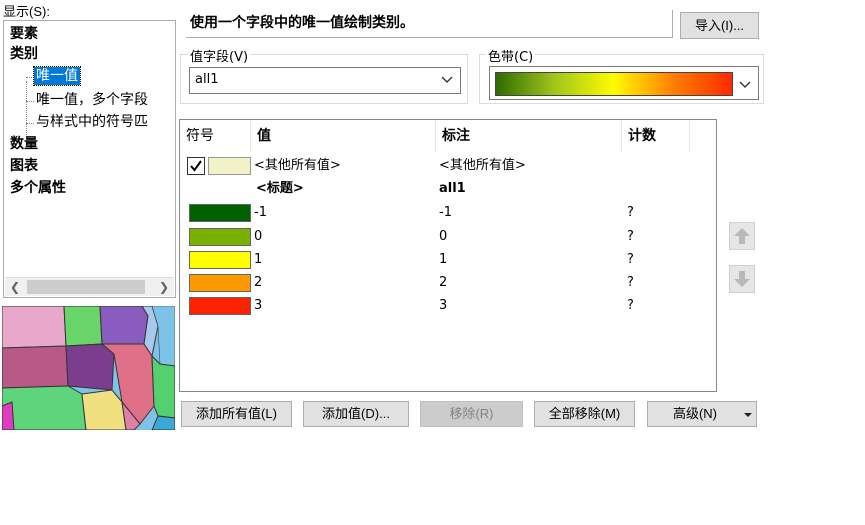 This screenshot has width=865, height=525. What do you see at coordinates (258, 282) in the screenshot?
I see `row-value: 2` at bounding box center [258, 282].